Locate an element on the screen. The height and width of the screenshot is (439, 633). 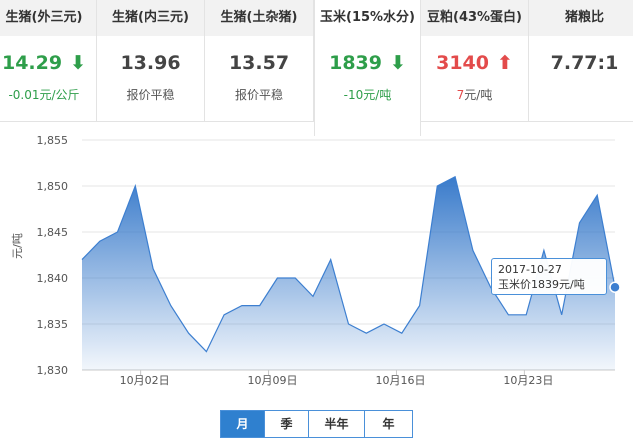
card-value: 14.29 ⬇ is located at coordinates (48, 63).